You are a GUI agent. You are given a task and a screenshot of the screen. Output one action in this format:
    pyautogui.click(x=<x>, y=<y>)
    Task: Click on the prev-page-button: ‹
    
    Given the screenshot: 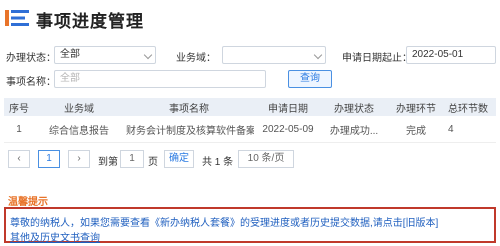 What is the action you would take?
    pyautogui.click(x=19, y=159)
    